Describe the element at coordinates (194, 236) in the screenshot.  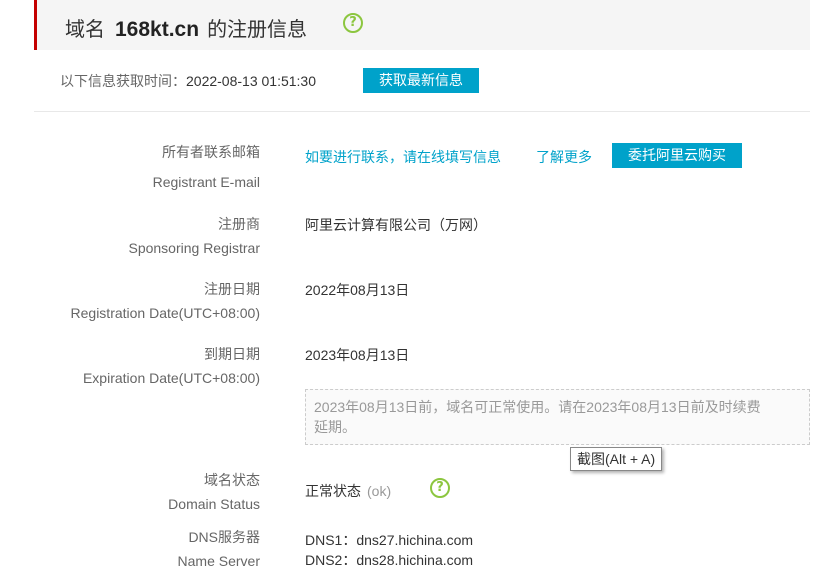
I see `registrar-label: 注册商 Sponsoring Registrar` at that location.